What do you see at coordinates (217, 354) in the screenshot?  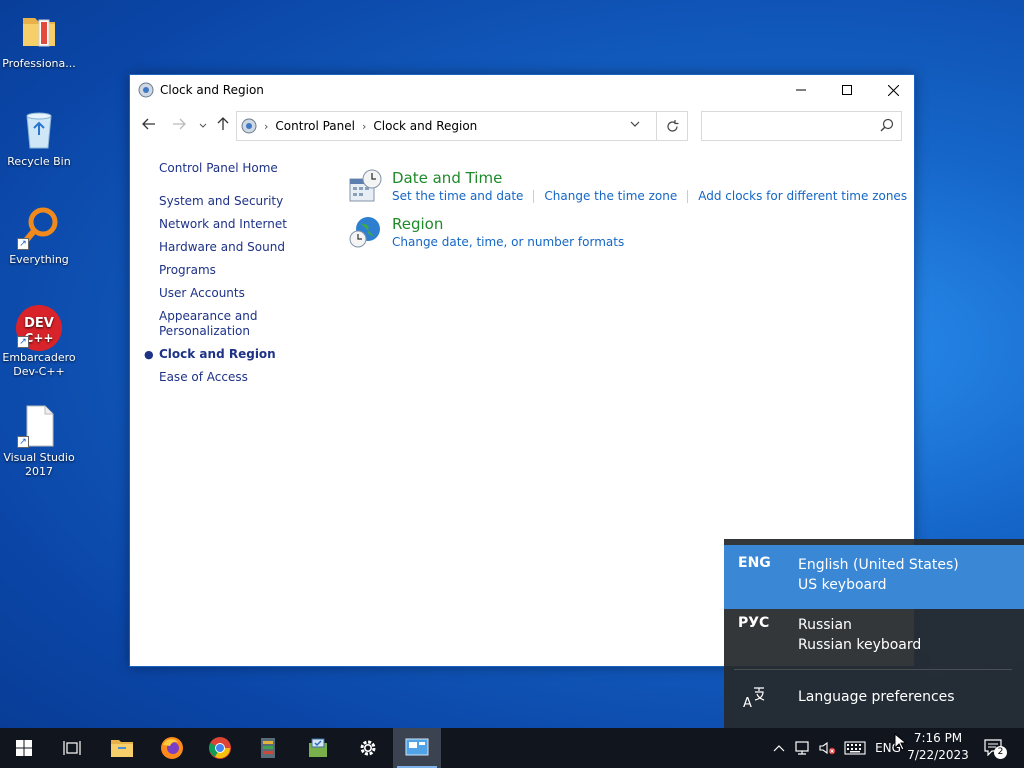 I see `nav-item-label: Clock and Region` at bounding box center [217, 354].